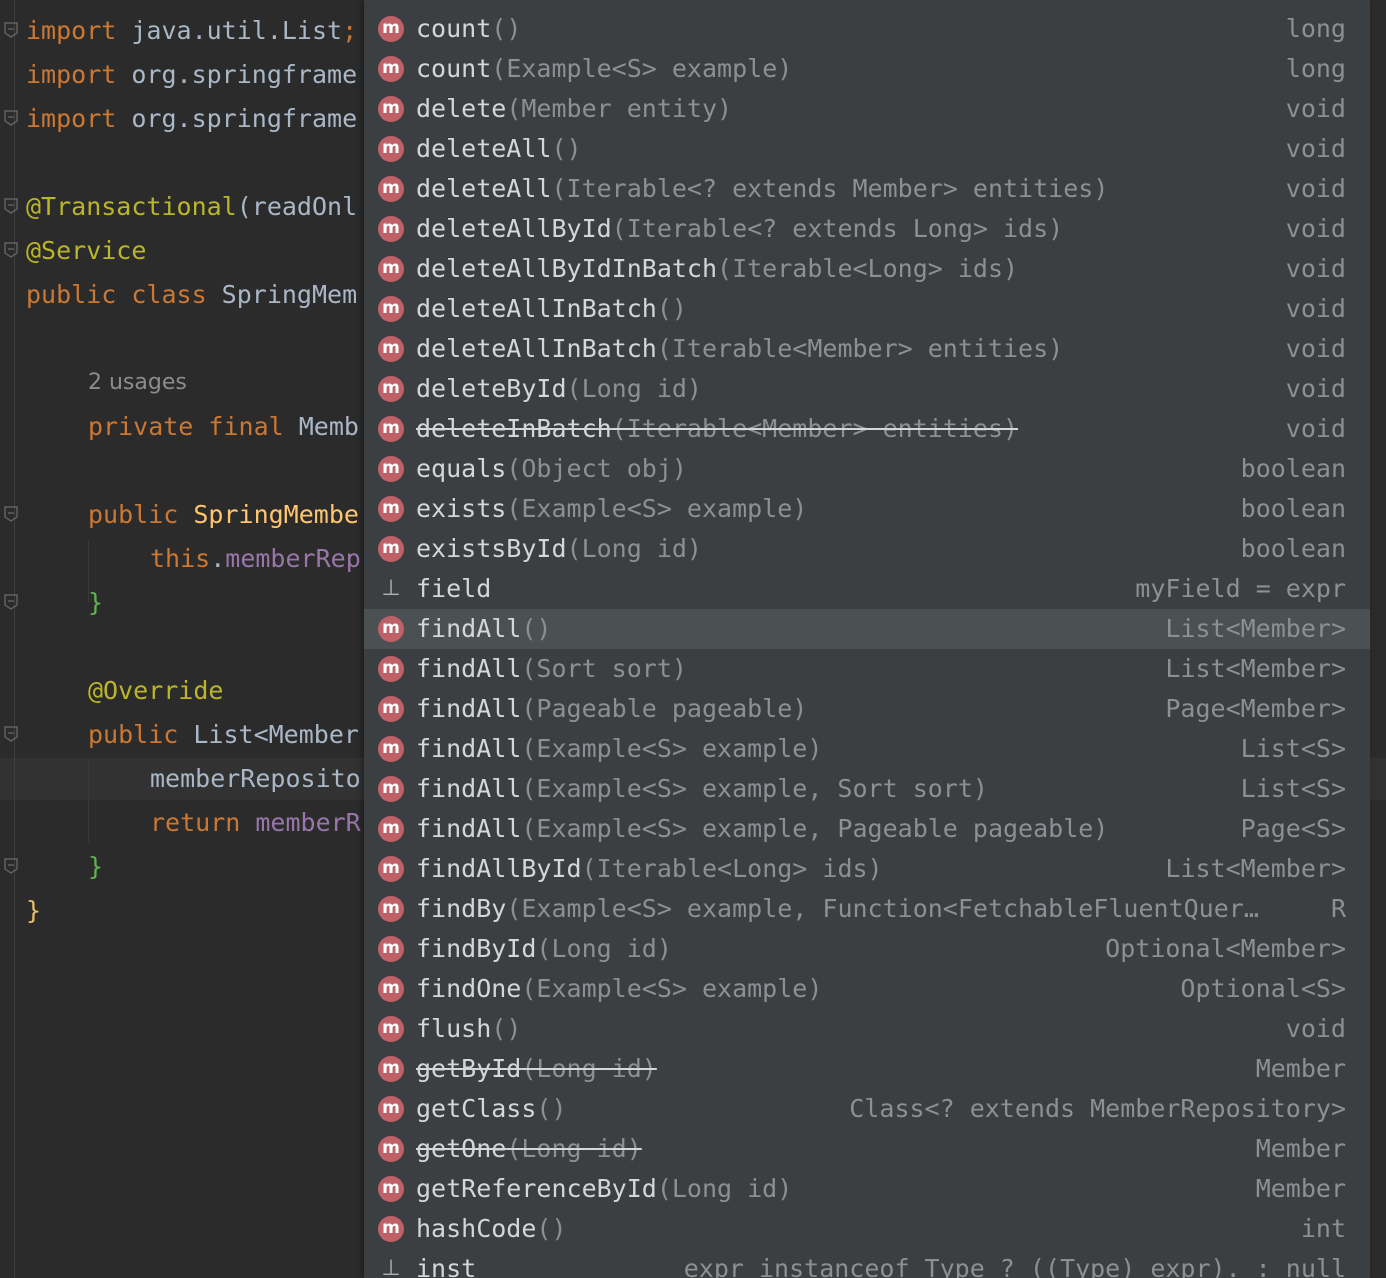  I want to click on completion-item: m deleteById(Long id) void, so click(867, 389).